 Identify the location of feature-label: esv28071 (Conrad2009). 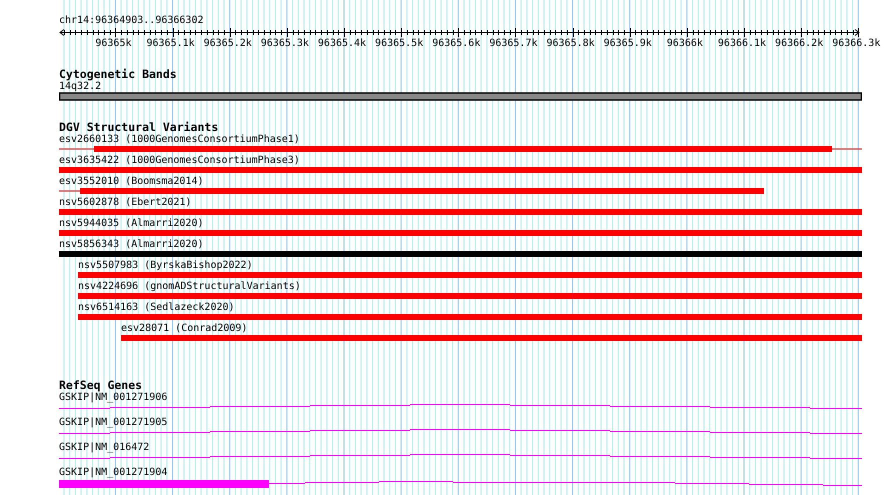
(184, 328).